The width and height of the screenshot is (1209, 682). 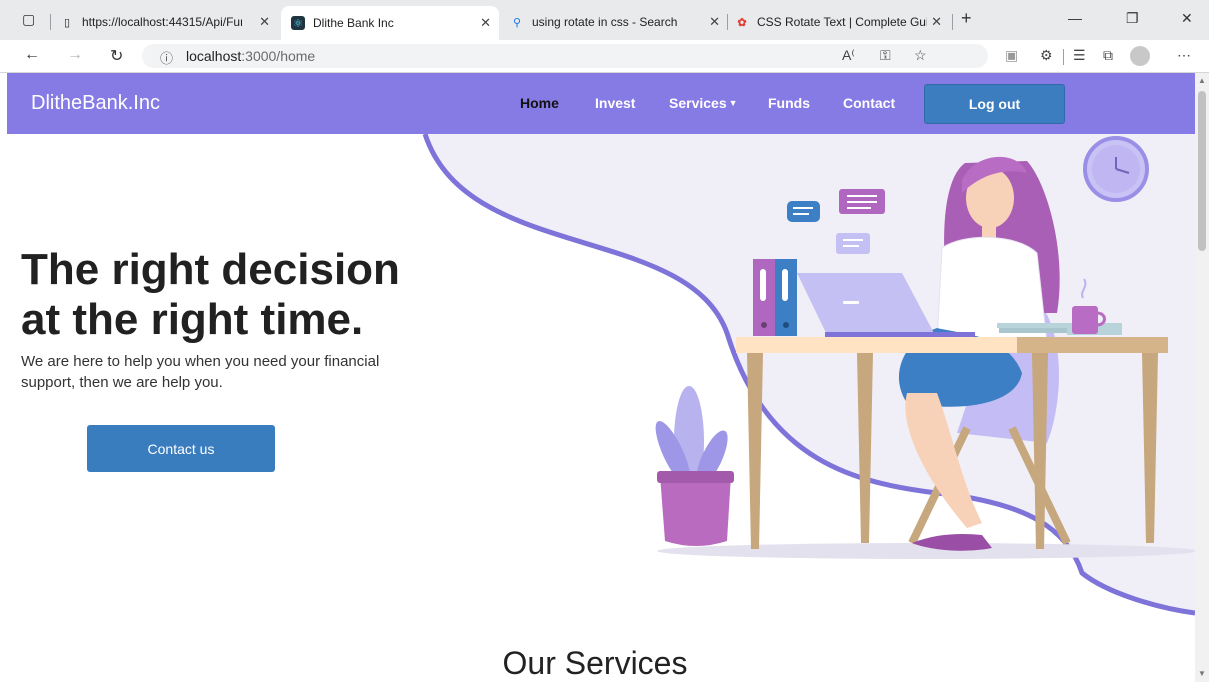 I want to click on react-icon: ⚛, so click(x=298, y=23).